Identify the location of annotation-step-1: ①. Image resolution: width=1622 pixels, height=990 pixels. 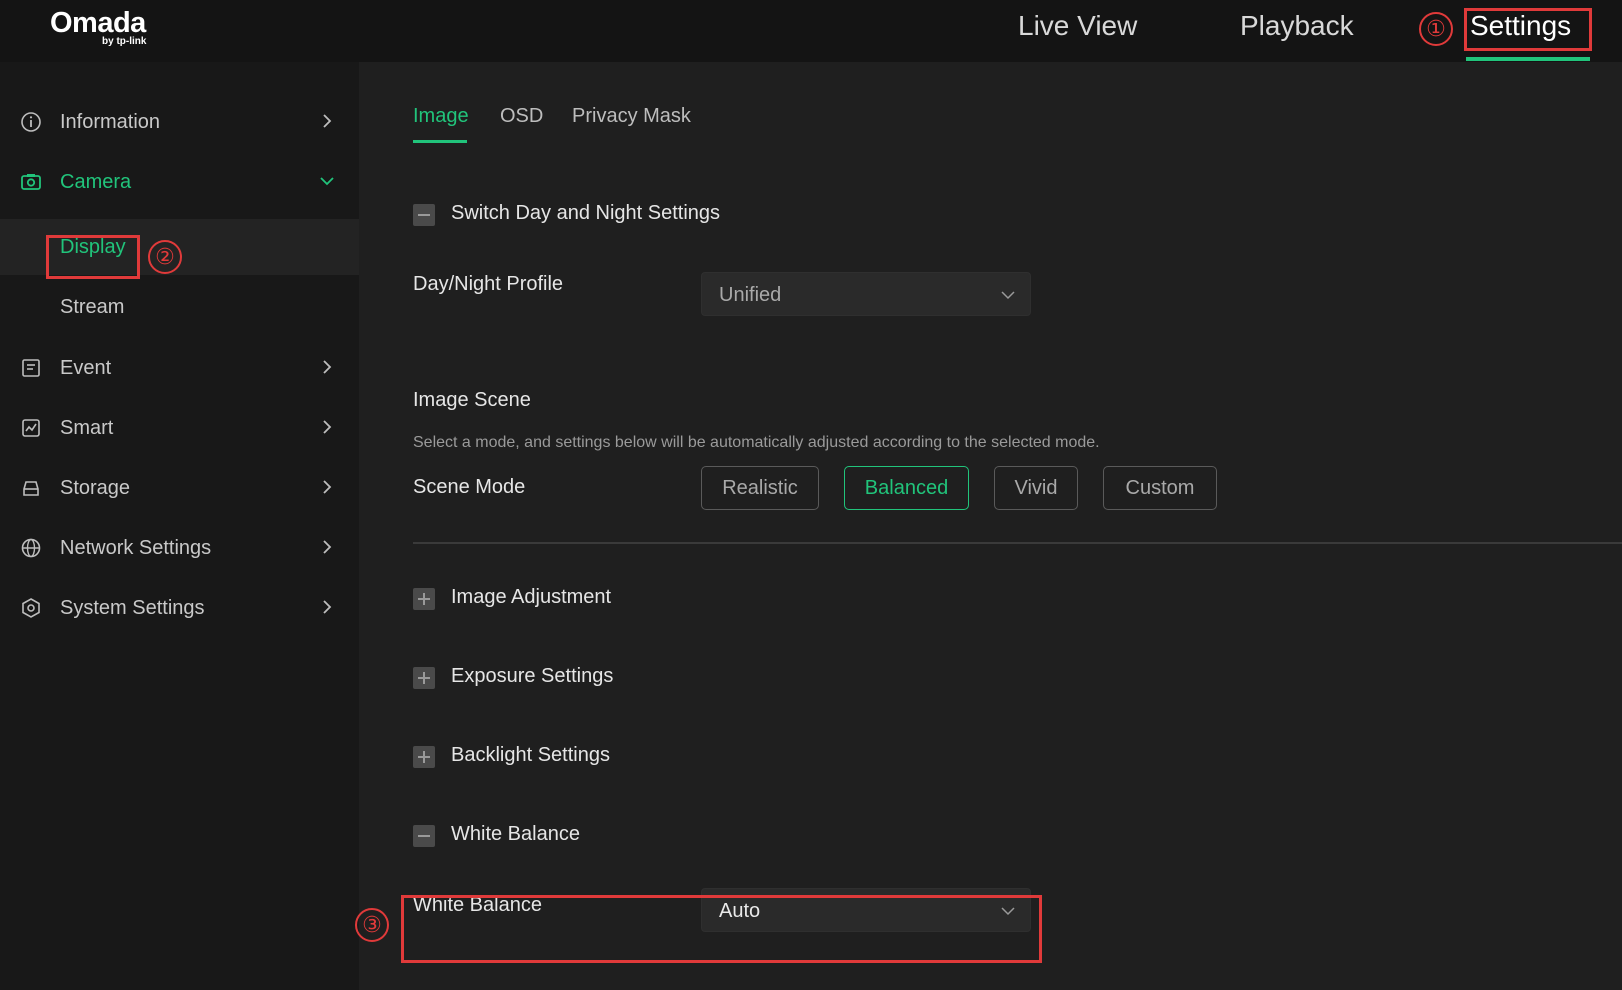
(1436, 29).